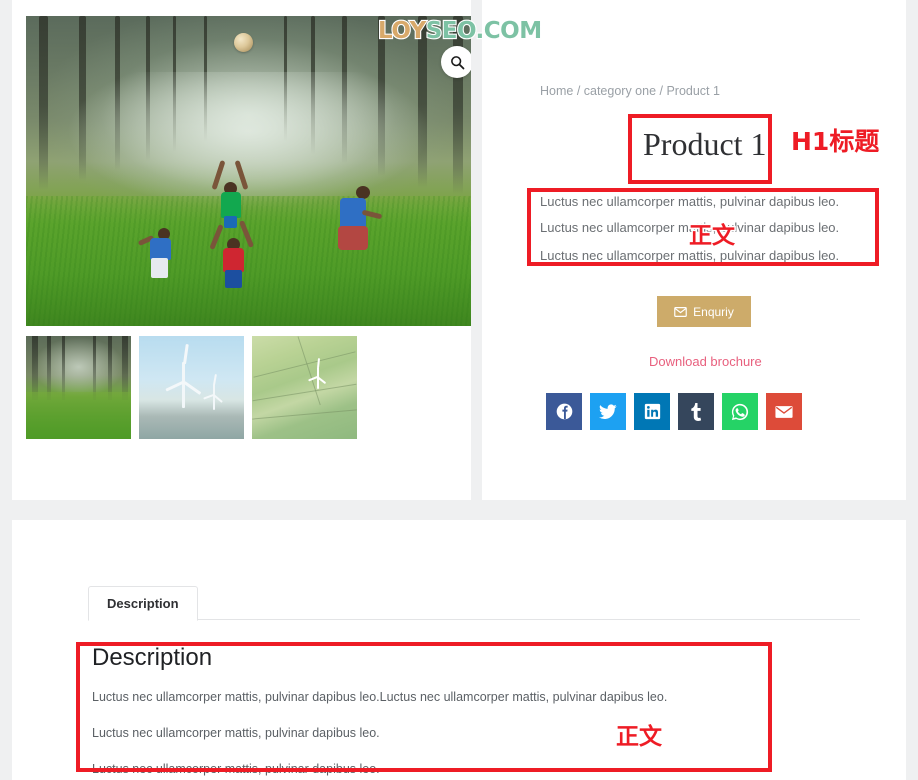 The image size is (918, 780). I want to click on thumbnail-strip, so click(191, 387).